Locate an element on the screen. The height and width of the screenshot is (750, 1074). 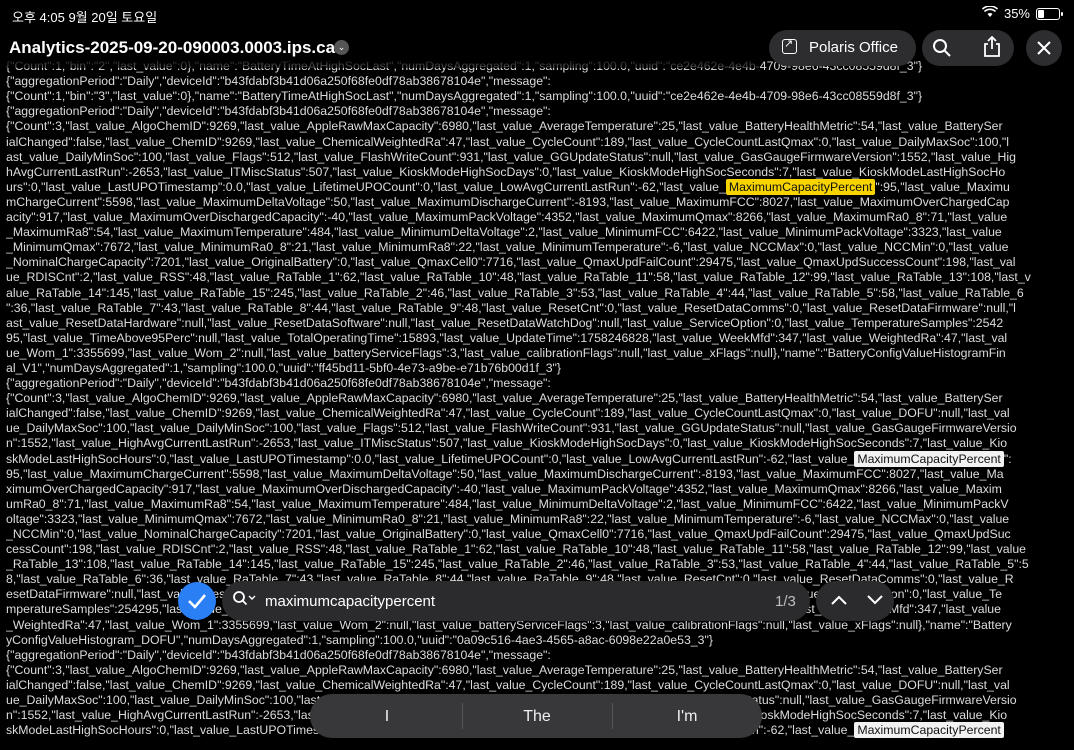
close-icon is located at coordinates (1044, 48).